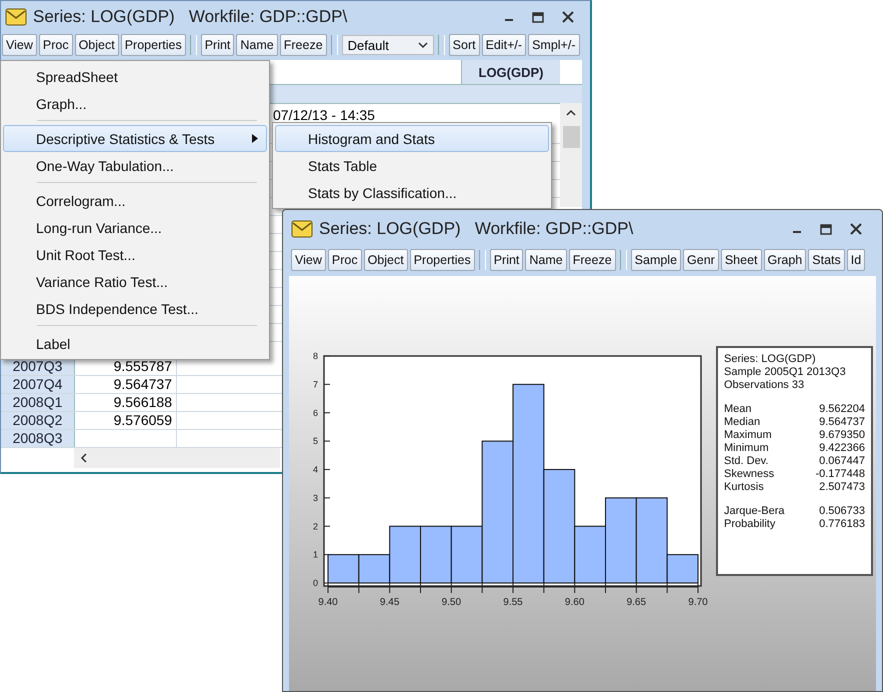 Image resolution: width=883 pixels, height=692 pixels. What do you see at coordinates (765, 385) in the screenshot?
I see `stats-header: Observations 33` at bounding box center [765, 385].